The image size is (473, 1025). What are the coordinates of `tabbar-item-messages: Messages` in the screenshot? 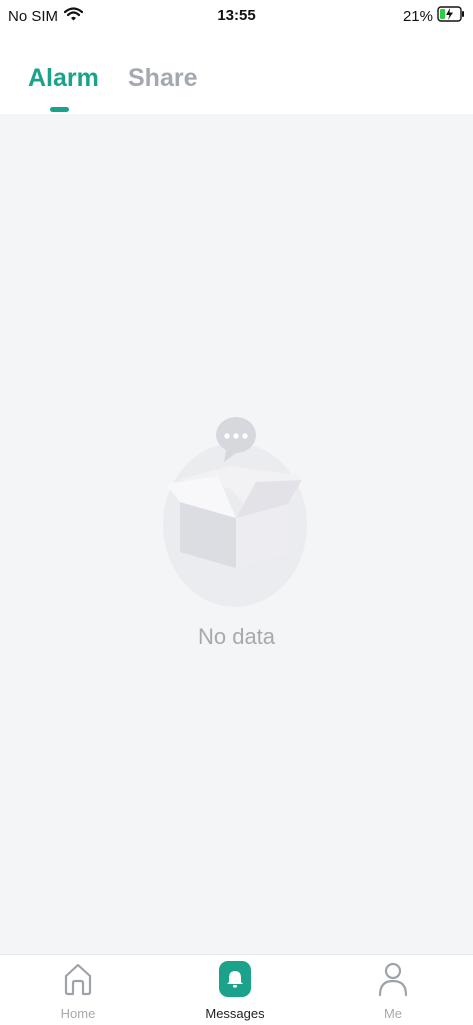 It's located at (235, 990).